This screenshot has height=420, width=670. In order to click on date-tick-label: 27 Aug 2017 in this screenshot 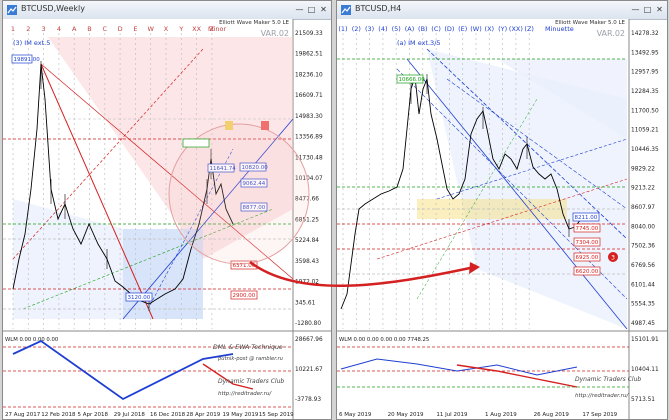, I will do `click(23, 415)`.